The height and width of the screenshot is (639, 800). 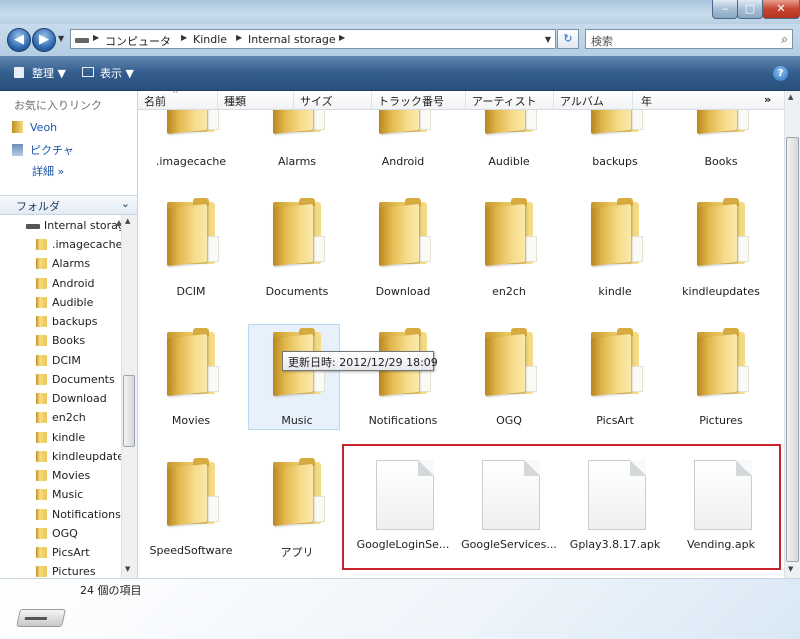 I want to click on favorite-veoh: Veoh, so click(x=34, y=127).